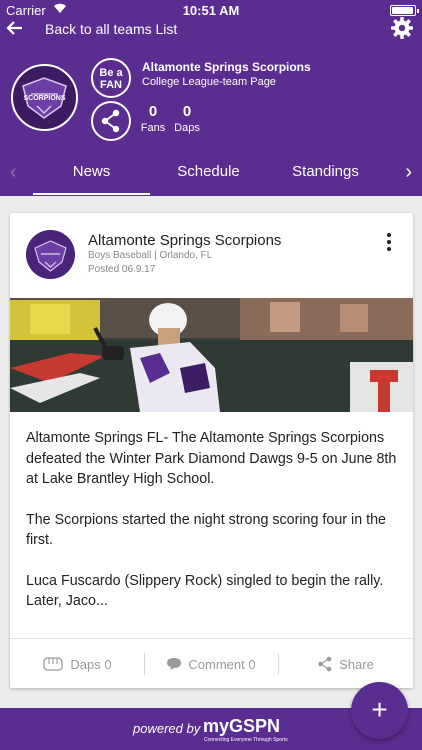  What do you see at coordinates (325, 171) in the screenshot?
I see `tab-standings: Standings` at bounding box center [325, 171].